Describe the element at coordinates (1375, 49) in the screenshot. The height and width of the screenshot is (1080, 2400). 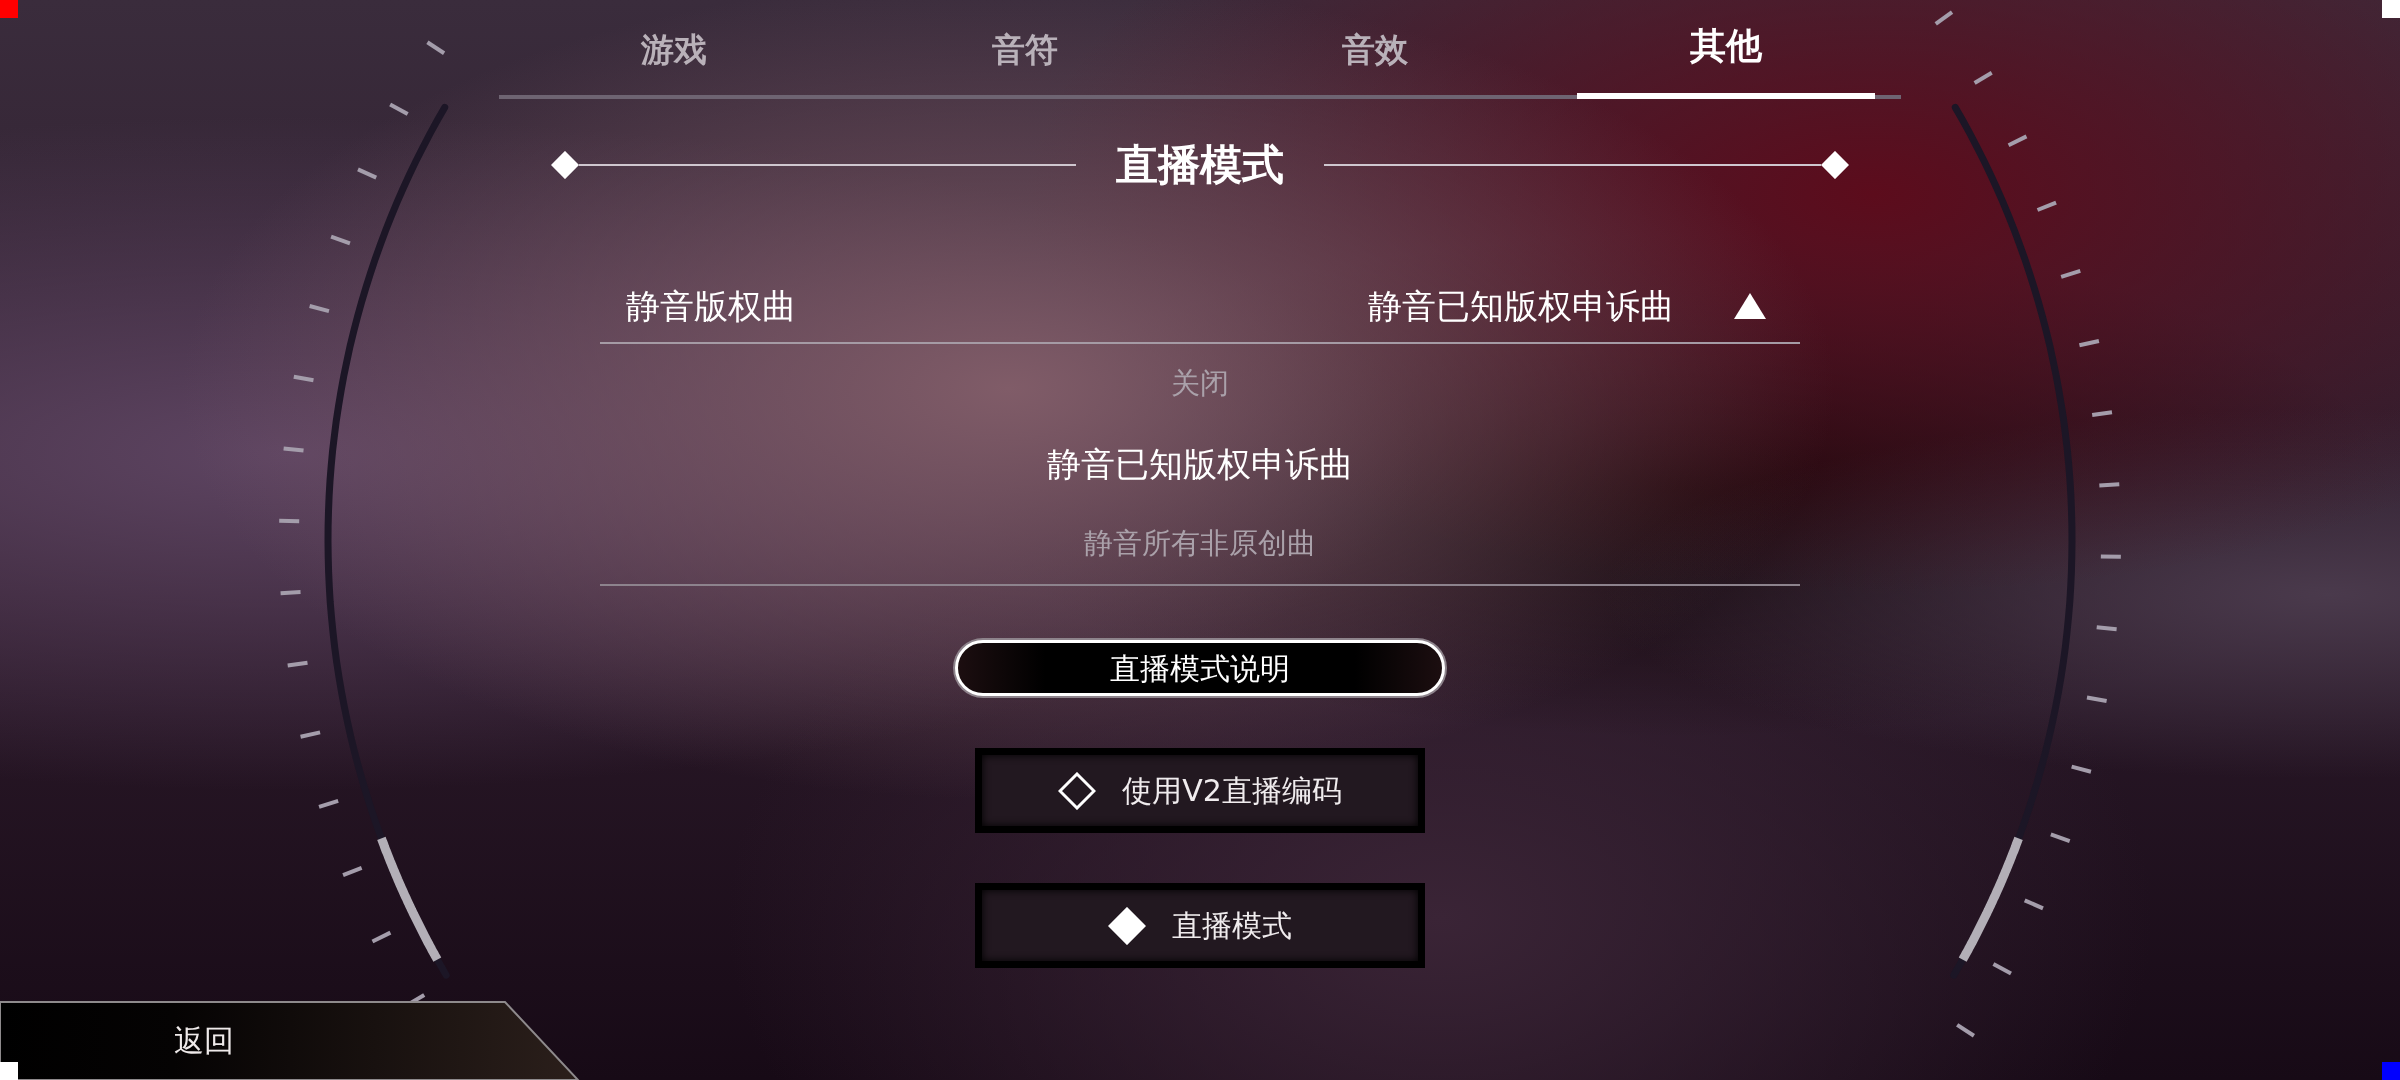
I see `tab: 音效` at that location.